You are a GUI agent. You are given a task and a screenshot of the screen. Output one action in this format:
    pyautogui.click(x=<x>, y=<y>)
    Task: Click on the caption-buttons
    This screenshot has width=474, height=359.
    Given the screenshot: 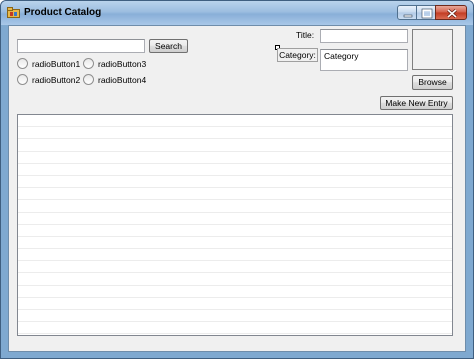 What is the action you would take?
    pyautogui.click(x=432, y=12)
    